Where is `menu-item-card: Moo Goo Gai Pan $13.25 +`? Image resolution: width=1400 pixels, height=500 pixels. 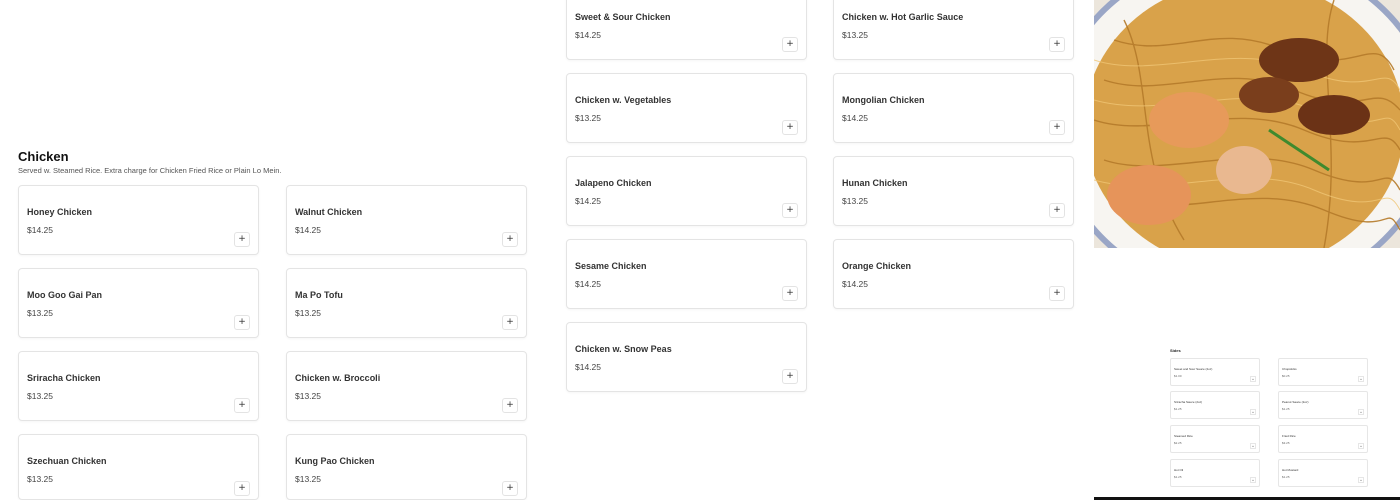 menu-item-card: Moo Goo Gai Pan $13.25 + is located at coordinates (138, 303).